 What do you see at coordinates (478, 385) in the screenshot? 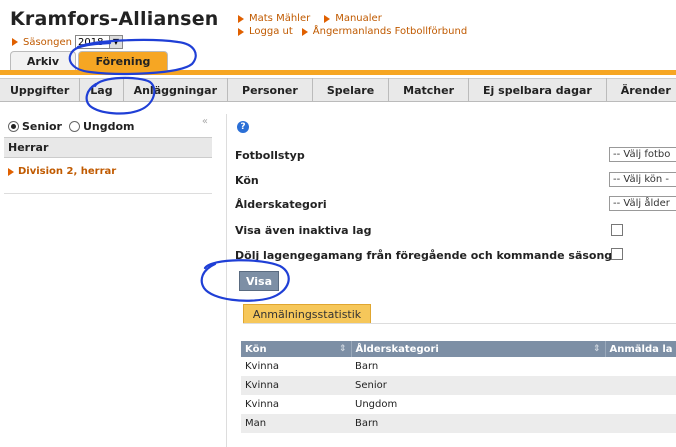
I see `cell-alderskategori: Senior` at bounding box center [478, 385].